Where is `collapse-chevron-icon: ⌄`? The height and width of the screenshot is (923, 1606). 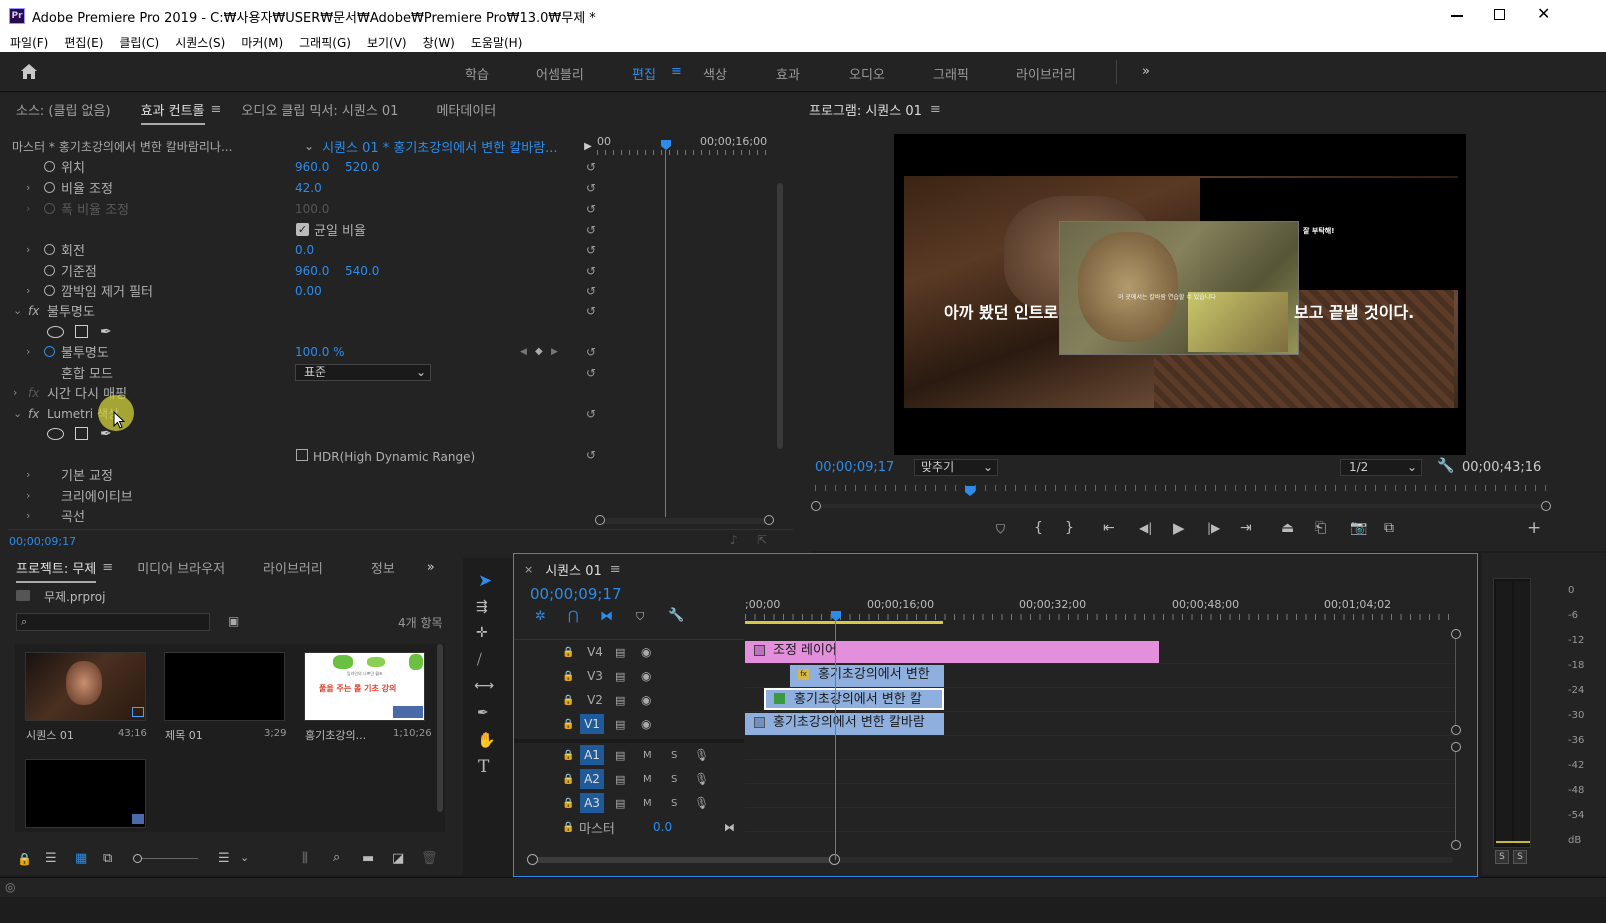 collapse-chevron-icon: ⌄ is located at coordinates (17, 310).